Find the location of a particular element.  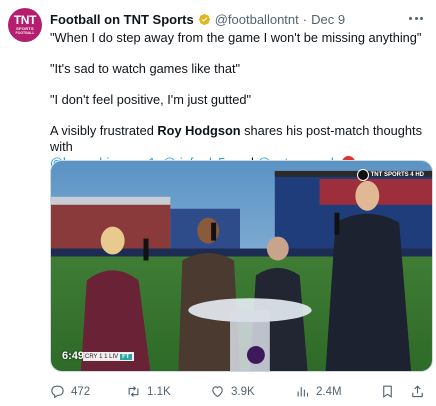

channel-label: TNT SPORTS 4 is located at coordinates (392, 175).